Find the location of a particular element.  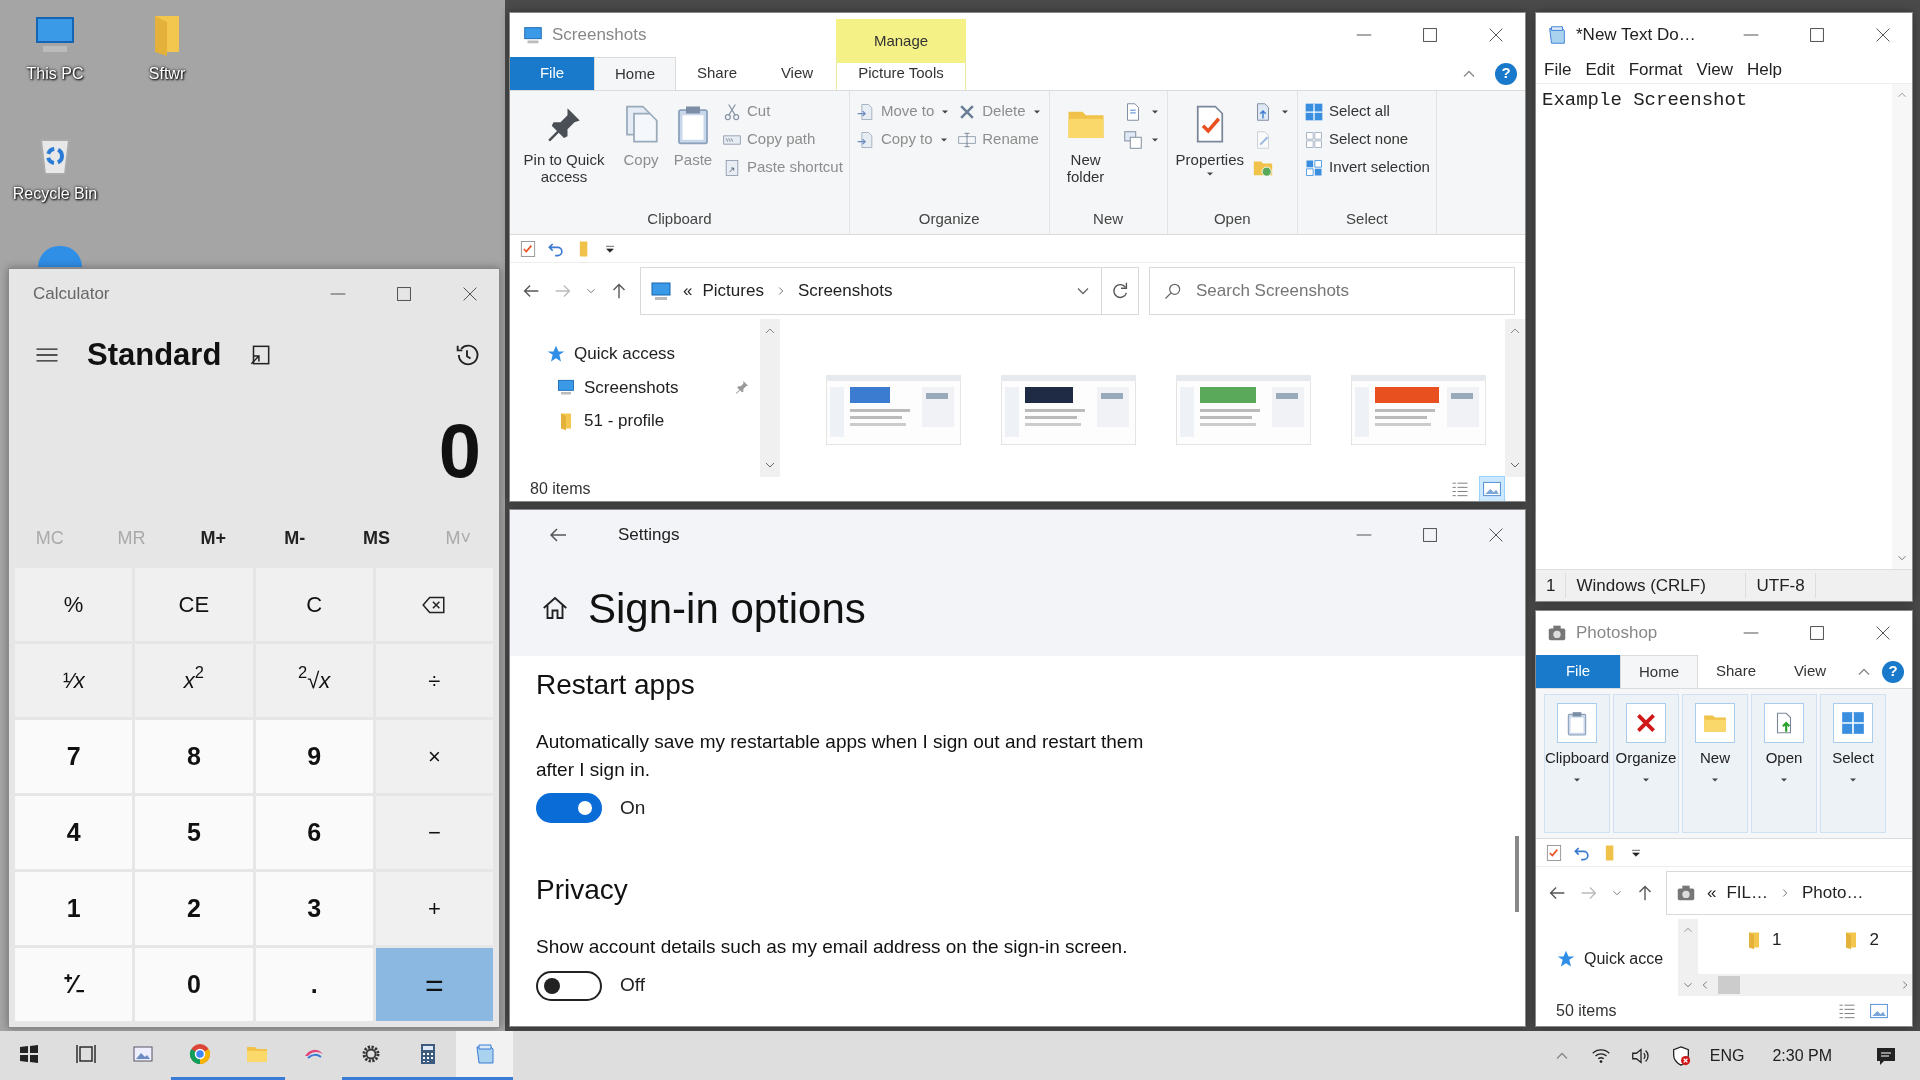

editor-text: Example Screenshot is located at coordinates (1645, 100).